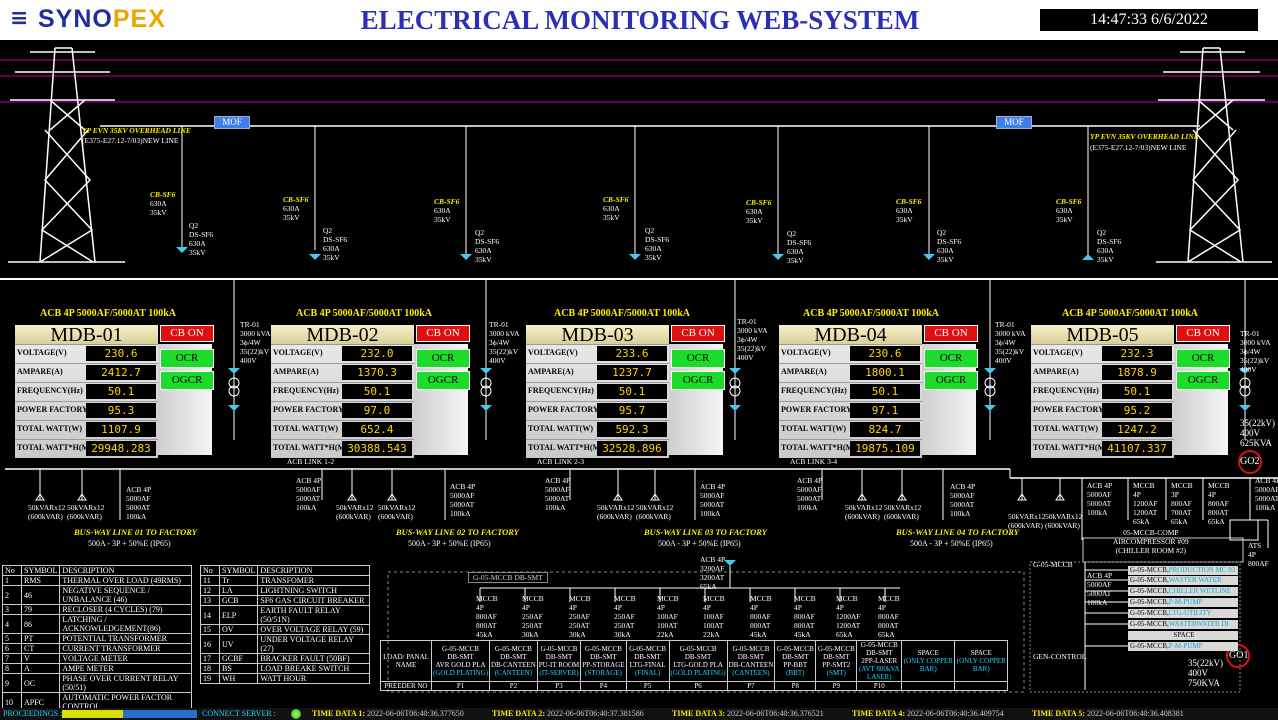 The width and height of the screenshot is (1278, 720). I want to click on right-circuit-item: G-05-MCCB,CHILLER WETLINE, so click(1183, 591).